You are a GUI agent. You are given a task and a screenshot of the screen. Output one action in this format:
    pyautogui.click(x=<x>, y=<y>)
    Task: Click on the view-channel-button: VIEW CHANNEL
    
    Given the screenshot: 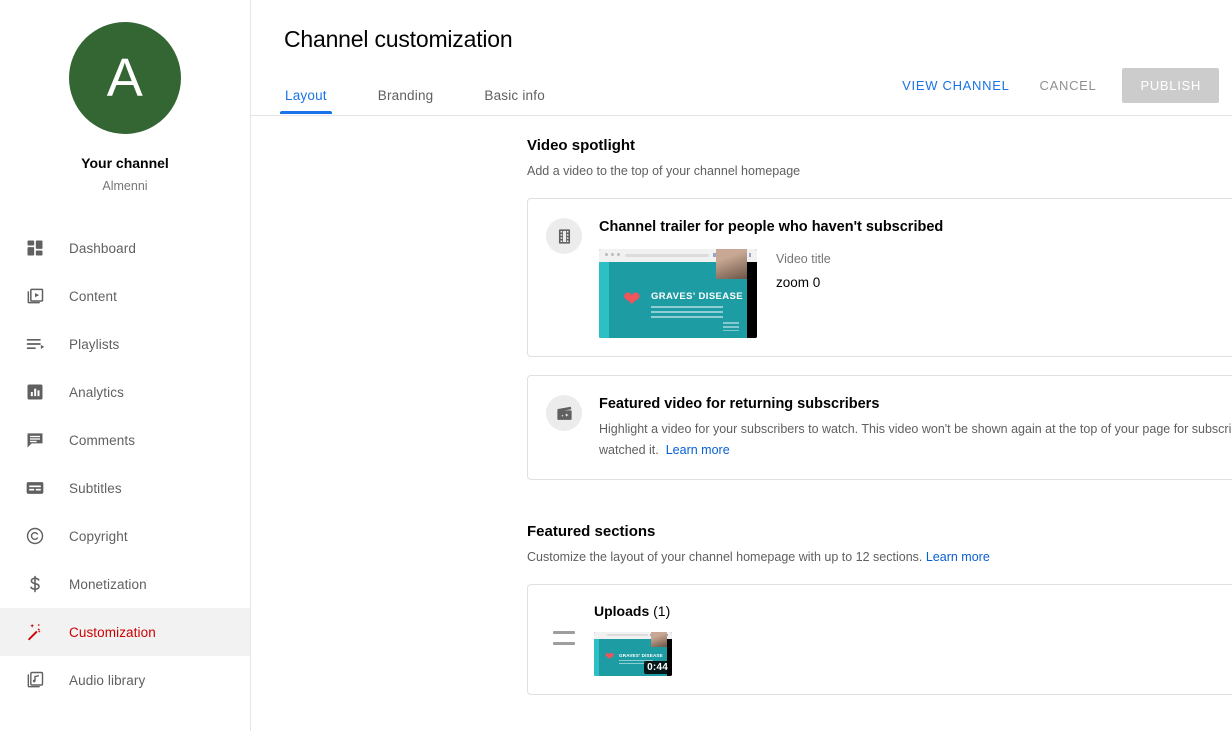 What is the action you would take?
    pyautogui.click(x=955, y=85)
    